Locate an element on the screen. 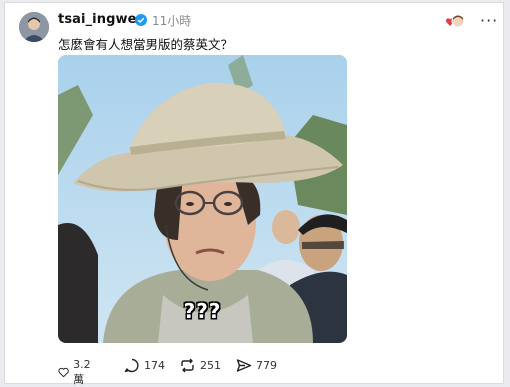 The height and width of the screenshot is (387, 510). avatar is located at coordinates (34, 27).